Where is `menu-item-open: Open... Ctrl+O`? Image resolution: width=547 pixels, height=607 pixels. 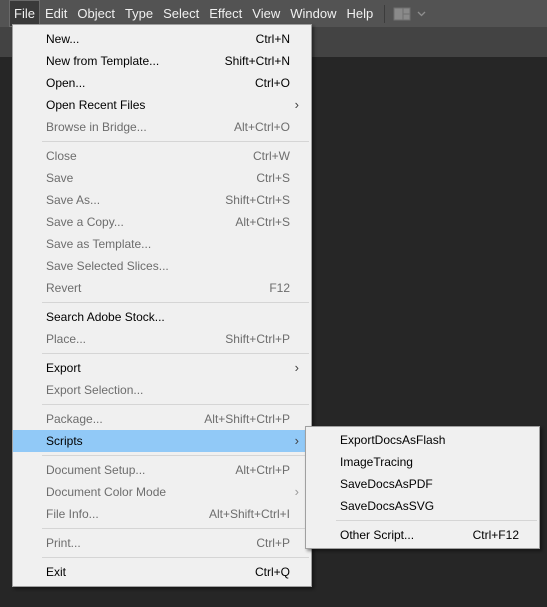 menu-item-open: Open... Ctrl+O is located at coordinates (162, 83).